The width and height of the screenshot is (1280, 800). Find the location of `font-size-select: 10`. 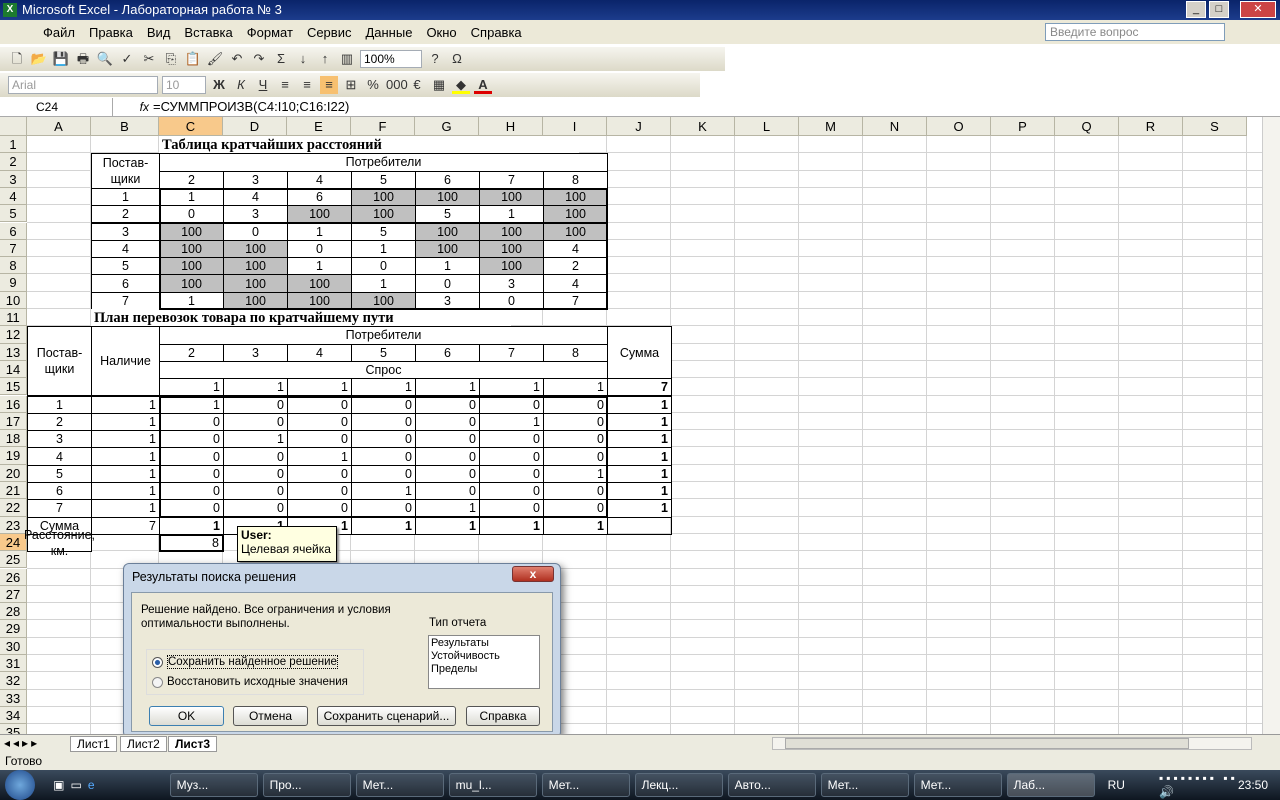

font-size-select: 10 is located at coordinates (184, 85).